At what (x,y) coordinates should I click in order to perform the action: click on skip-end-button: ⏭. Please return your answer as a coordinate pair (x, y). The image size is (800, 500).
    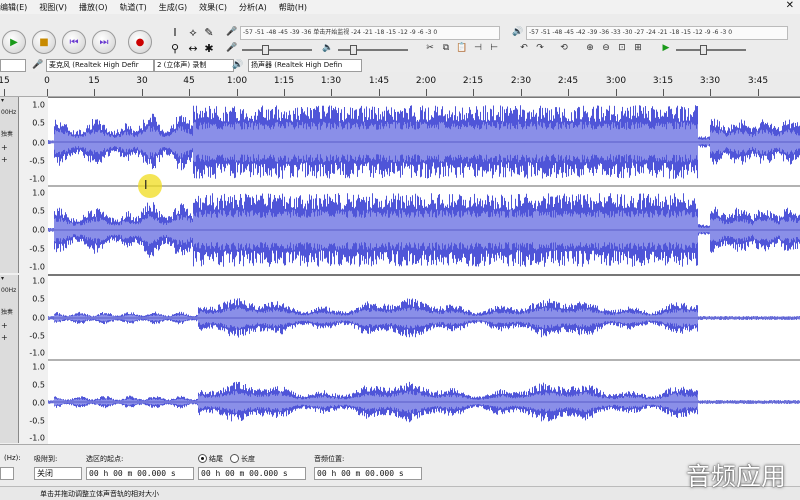
    Looking at the image, I should click on (104, 42).